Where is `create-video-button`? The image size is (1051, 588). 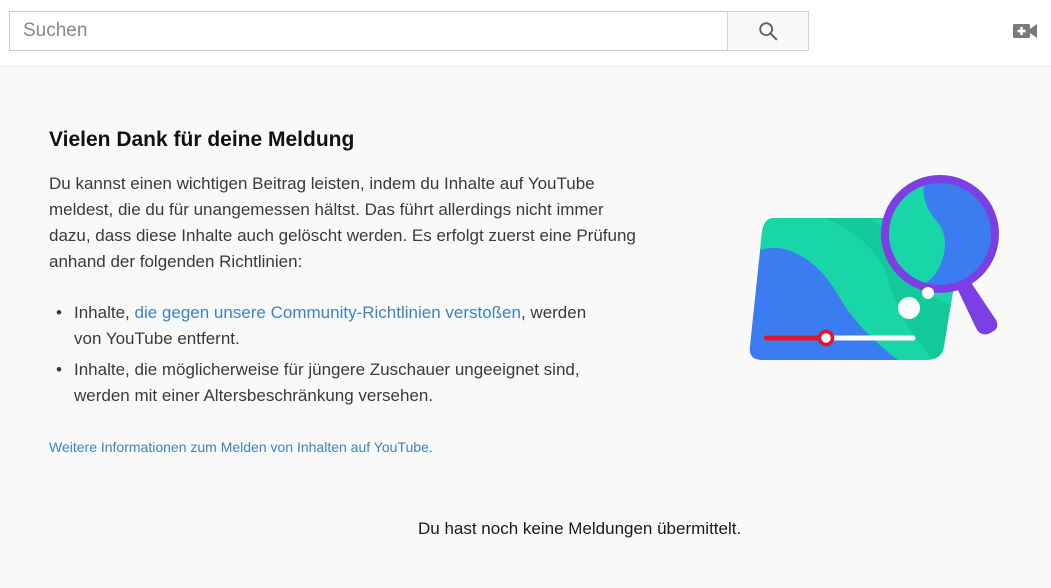 create-video-button is located at coordinates (1025, 31).